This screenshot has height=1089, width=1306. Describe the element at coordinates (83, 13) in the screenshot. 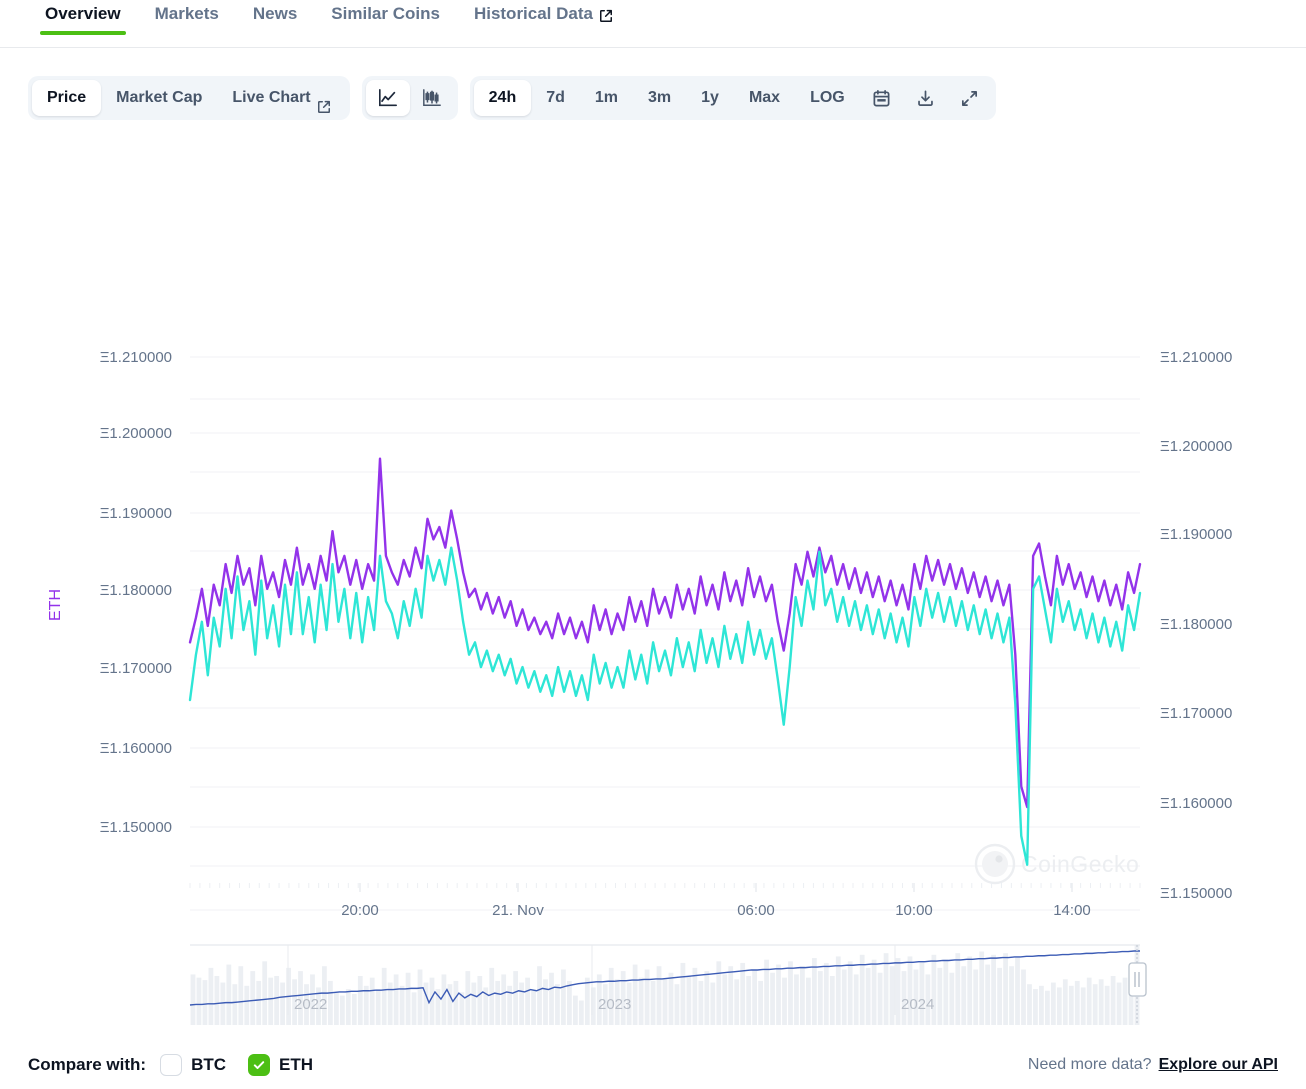

I see `tab-overview-label: Overview` at that location.